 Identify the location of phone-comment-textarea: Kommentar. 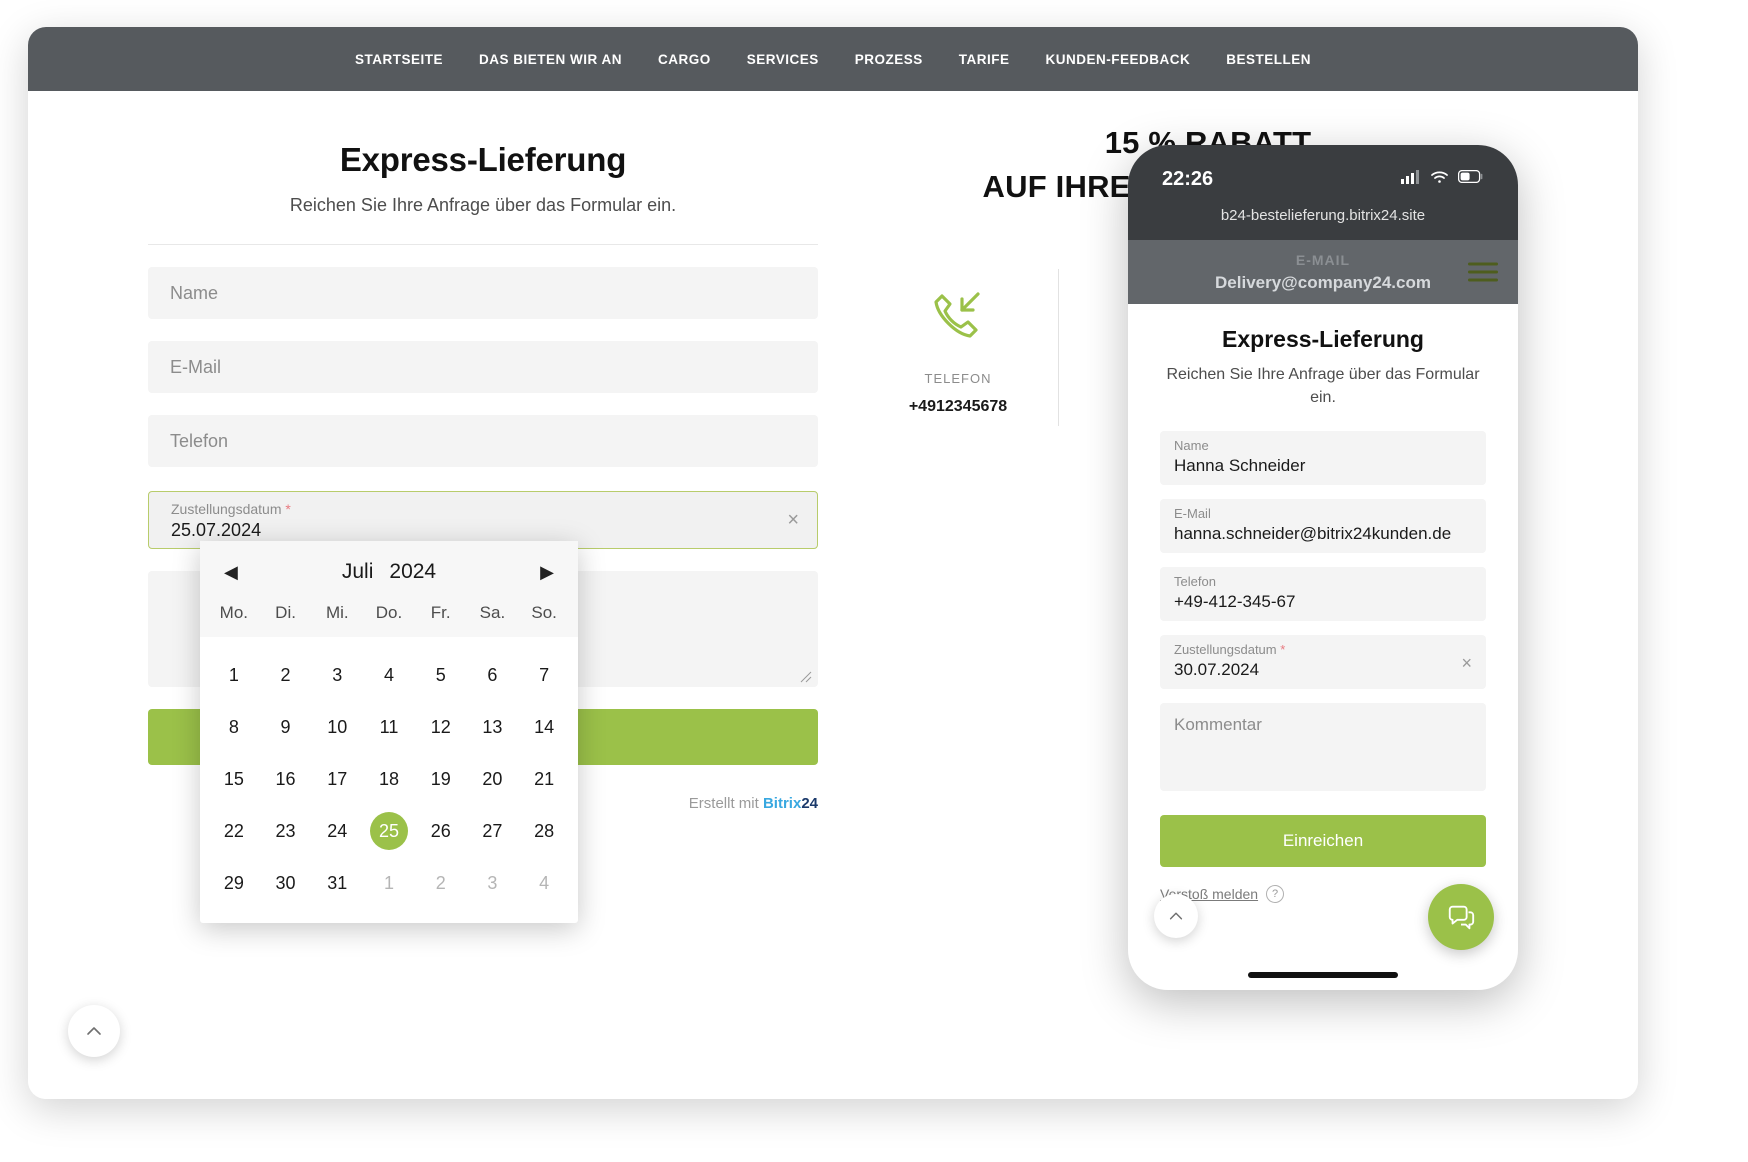
(1323, 747).